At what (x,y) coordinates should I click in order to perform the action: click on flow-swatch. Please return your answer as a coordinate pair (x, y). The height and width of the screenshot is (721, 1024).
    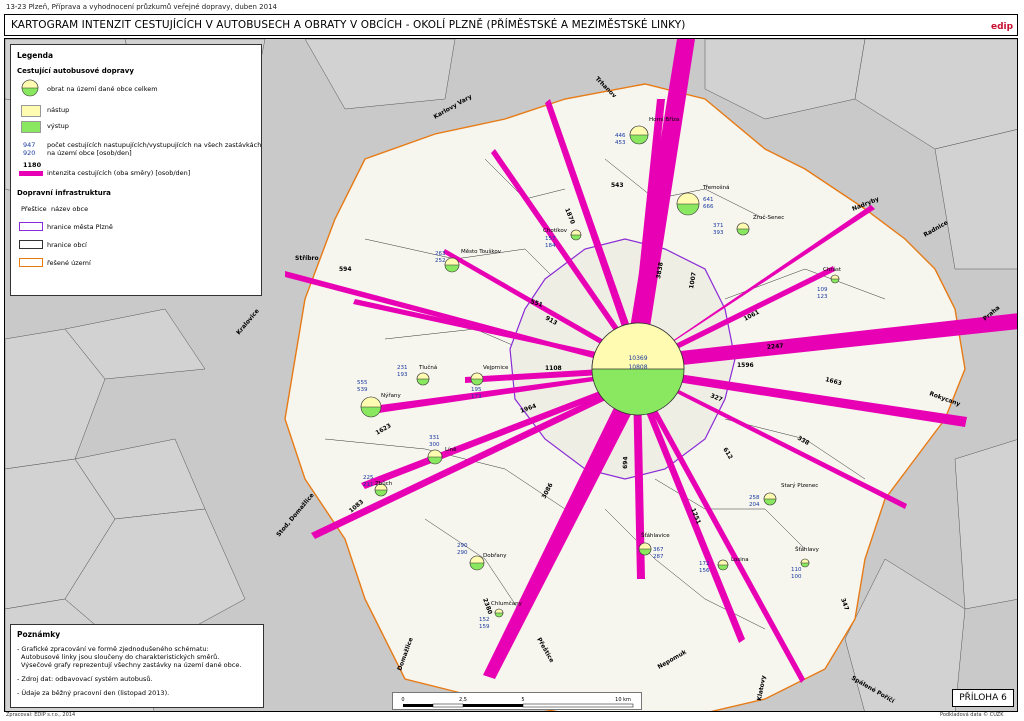
    Looking at the image, I should click on (31, 173).